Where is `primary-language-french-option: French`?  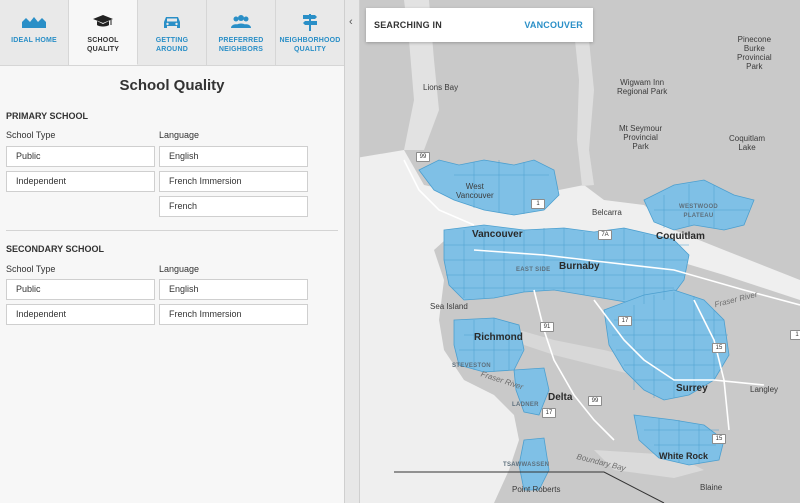 primary-language-french-option: French is located at coordinates (233, 206).